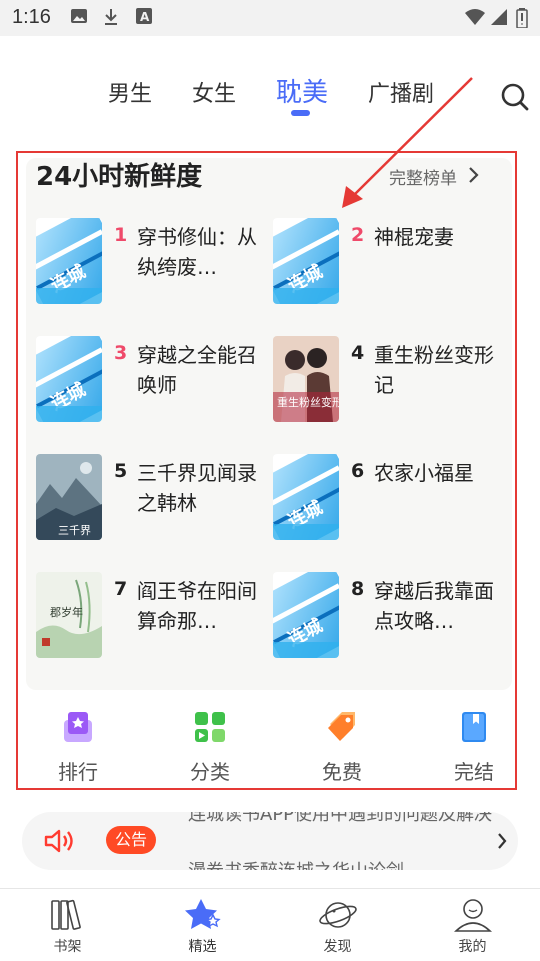 This screenshot has height=961, width=540. What do you see at coordinates (340, 818) in the screenshot?
I see `announcement-text: 连城读书APP使用中遇到的问题及解决` at bounding box center [340, 818].